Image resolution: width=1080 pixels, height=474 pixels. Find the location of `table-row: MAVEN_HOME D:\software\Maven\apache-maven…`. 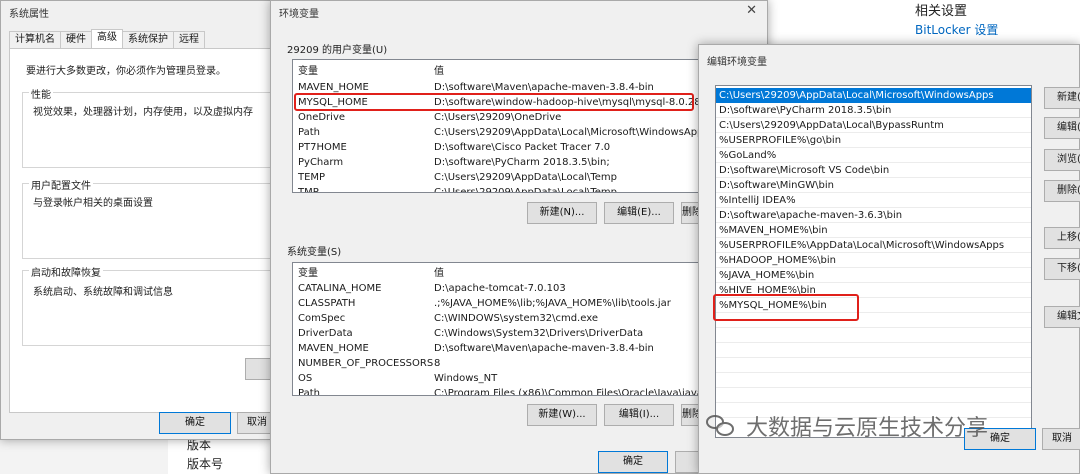

table-row: MAVEN_HOME D:\software\Maven\apache-maven… is located at coordinates (497, 348).